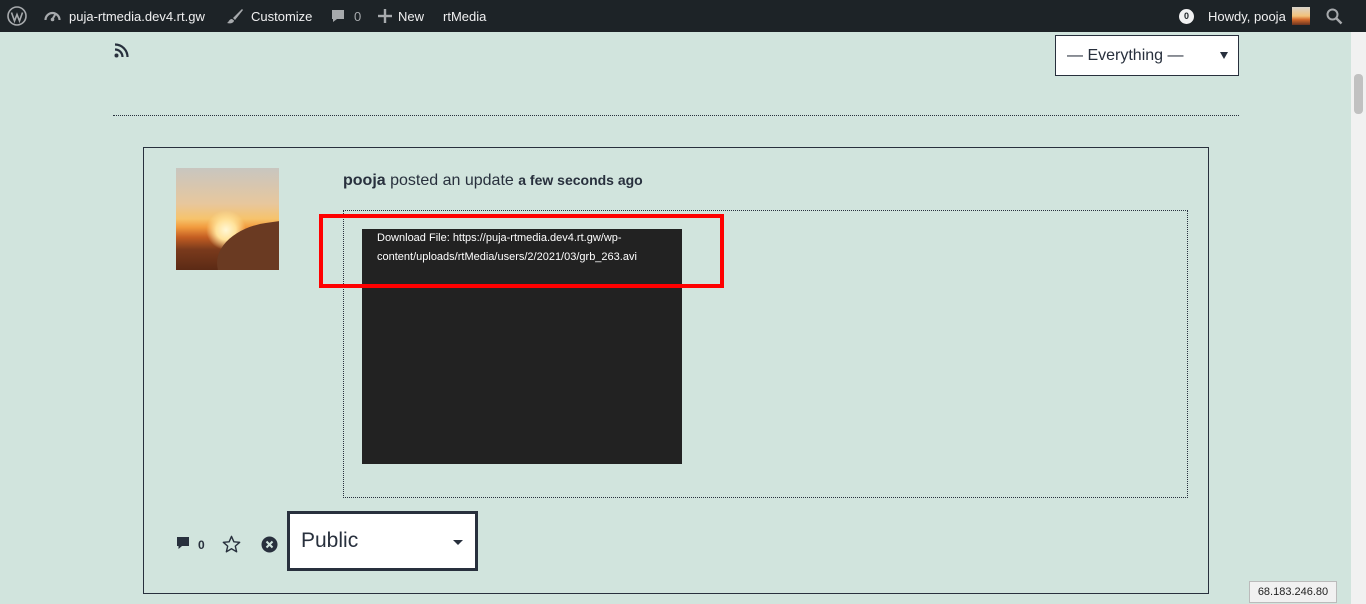 Image resolution: width=1366 pixels, height=604 pixels. I want to click on activity-timestamp: a few seconds ago, so click(580, 180).